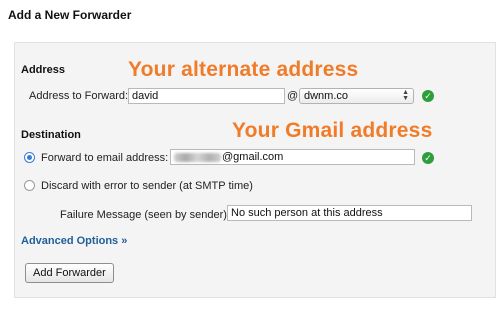  I want to click on domain-select-value: dwnm.co, so click(326, 96).